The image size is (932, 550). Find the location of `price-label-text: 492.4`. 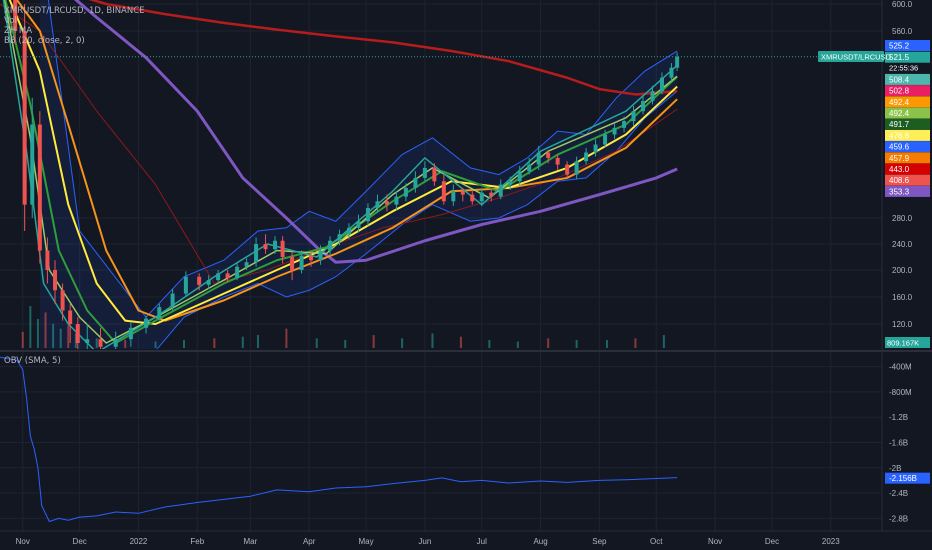

price-label-text: 492.4 is located at coordinates (899, 113).